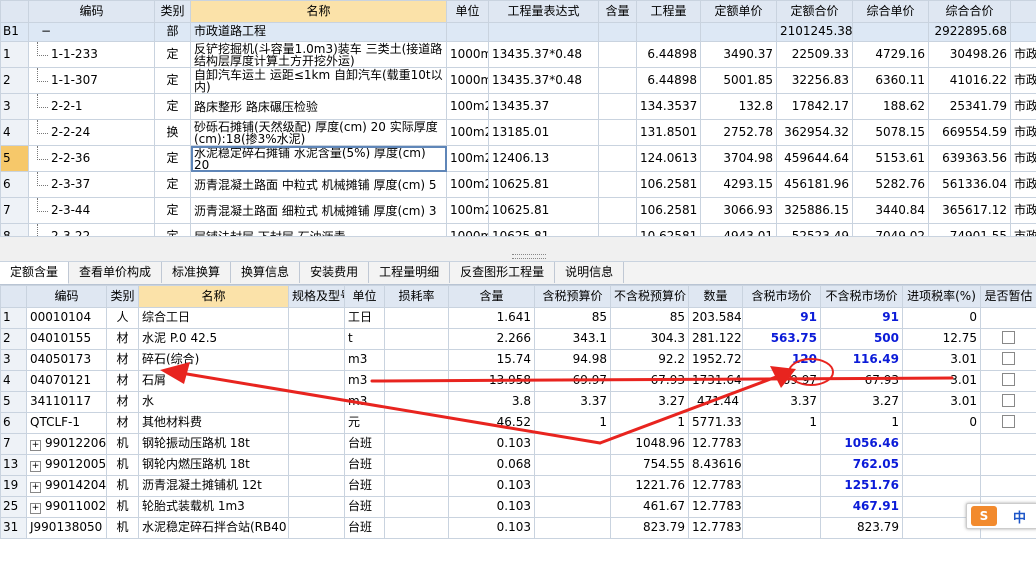 The image size is (1036, 561). What do you see at coordinates (668, 32) in the screenshot?
I see `qty-cell` at bounding box center [668, 32].